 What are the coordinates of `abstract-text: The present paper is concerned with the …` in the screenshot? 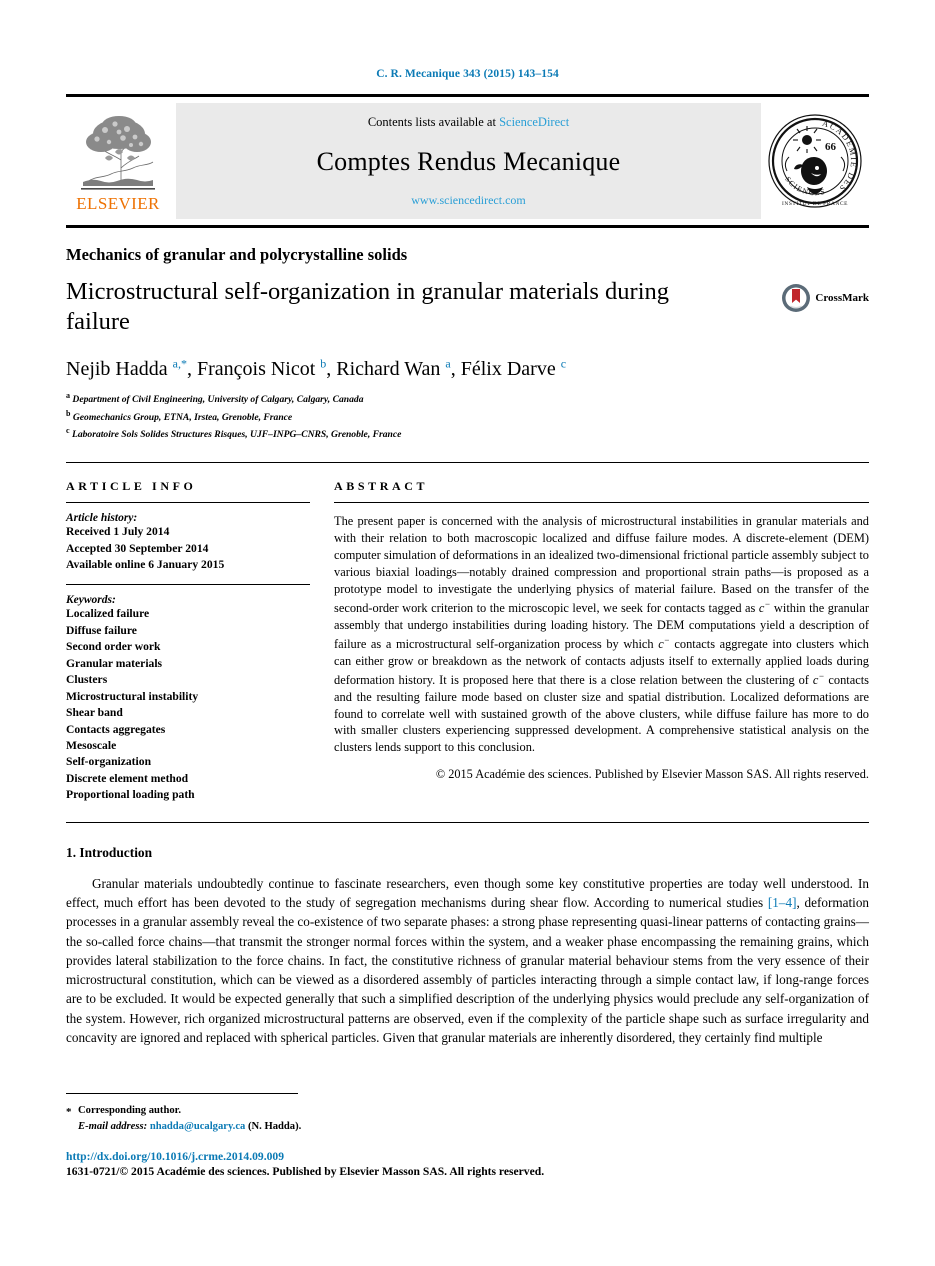 It's located at (601, 634).